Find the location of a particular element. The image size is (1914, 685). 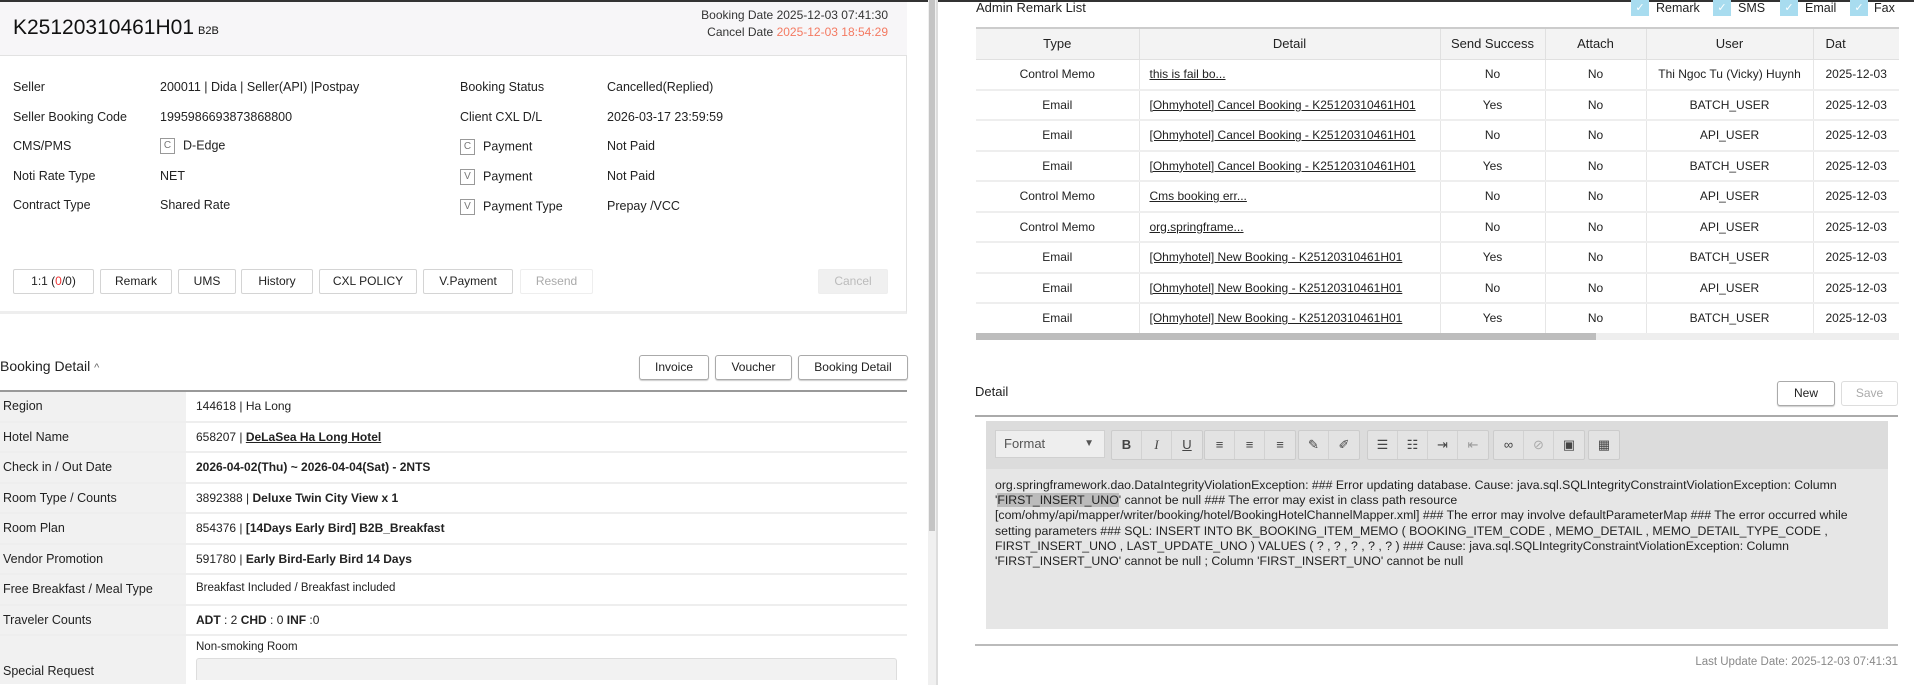

table-horizontal-scrollbar is located at coordinates (1437, 336).